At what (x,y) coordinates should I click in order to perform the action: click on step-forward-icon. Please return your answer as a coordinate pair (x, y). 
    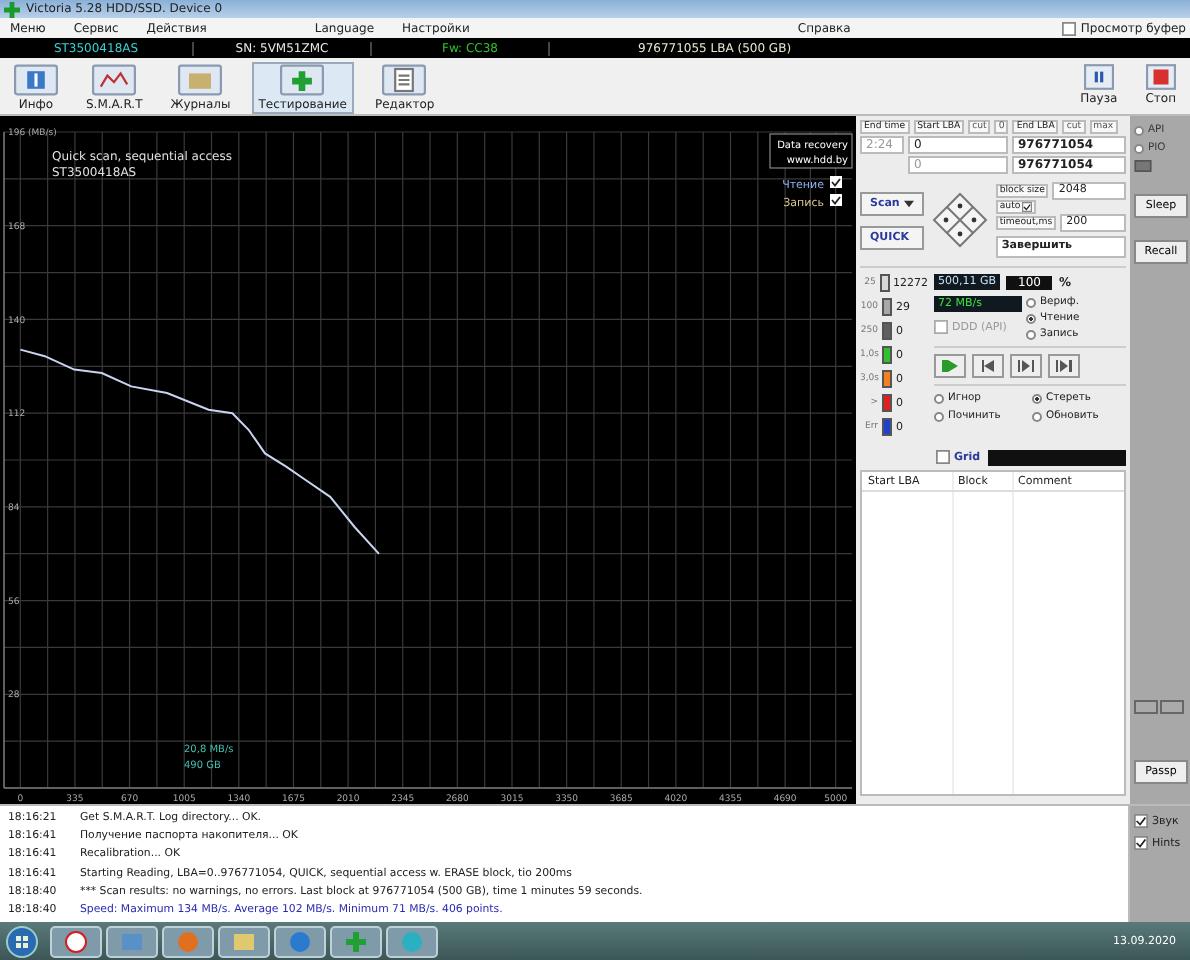
    Looking at the image, I should click on (1026, 366).